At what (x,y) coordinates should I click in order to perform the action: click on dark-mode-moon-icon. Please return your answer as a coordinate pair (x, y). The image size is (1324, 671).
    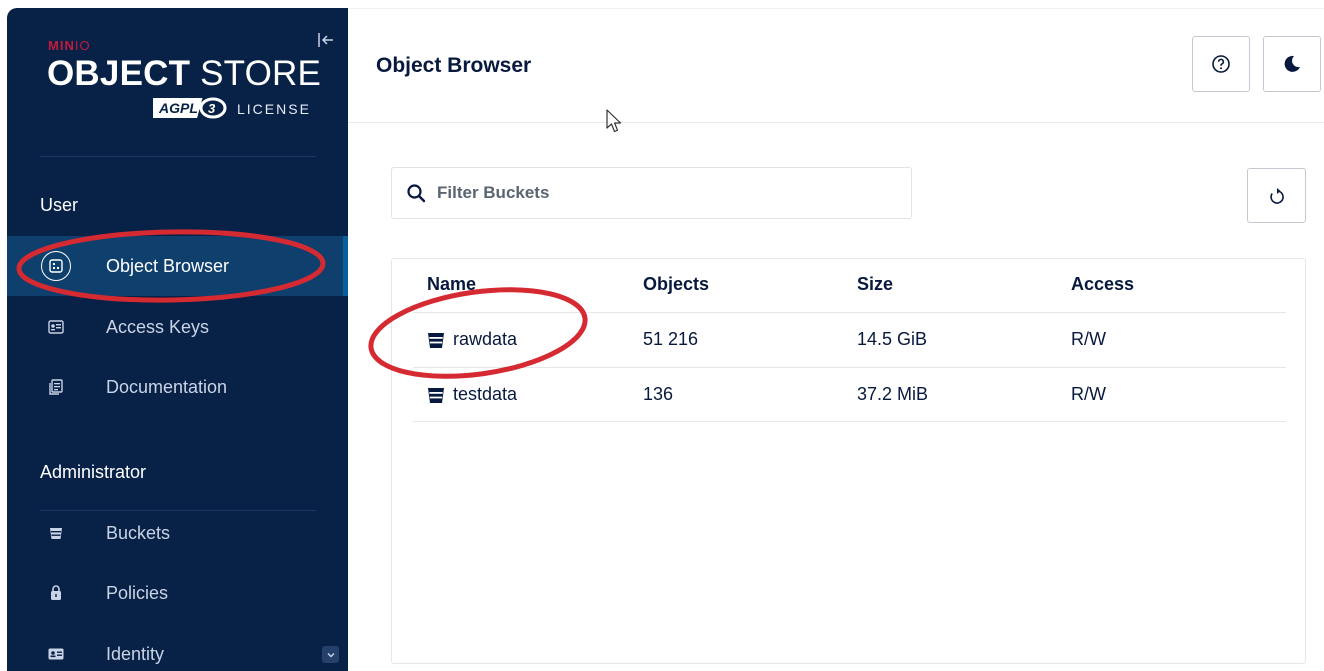
    Looking at the image, I should click on (1292, 63).